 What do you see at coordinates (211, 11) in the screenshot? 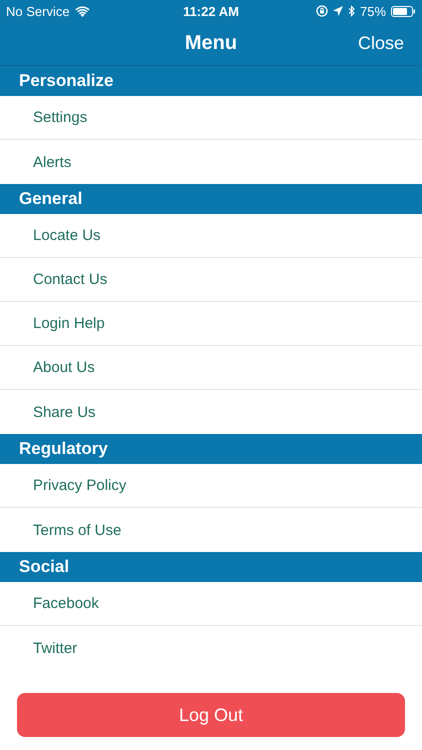
I see `clock-text: 11:22 AM` at bounding box center [211, 11].